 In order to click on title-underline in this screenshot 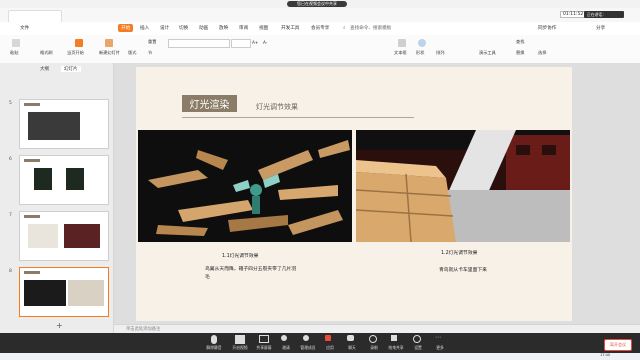, I will do `click(298, 117)`.